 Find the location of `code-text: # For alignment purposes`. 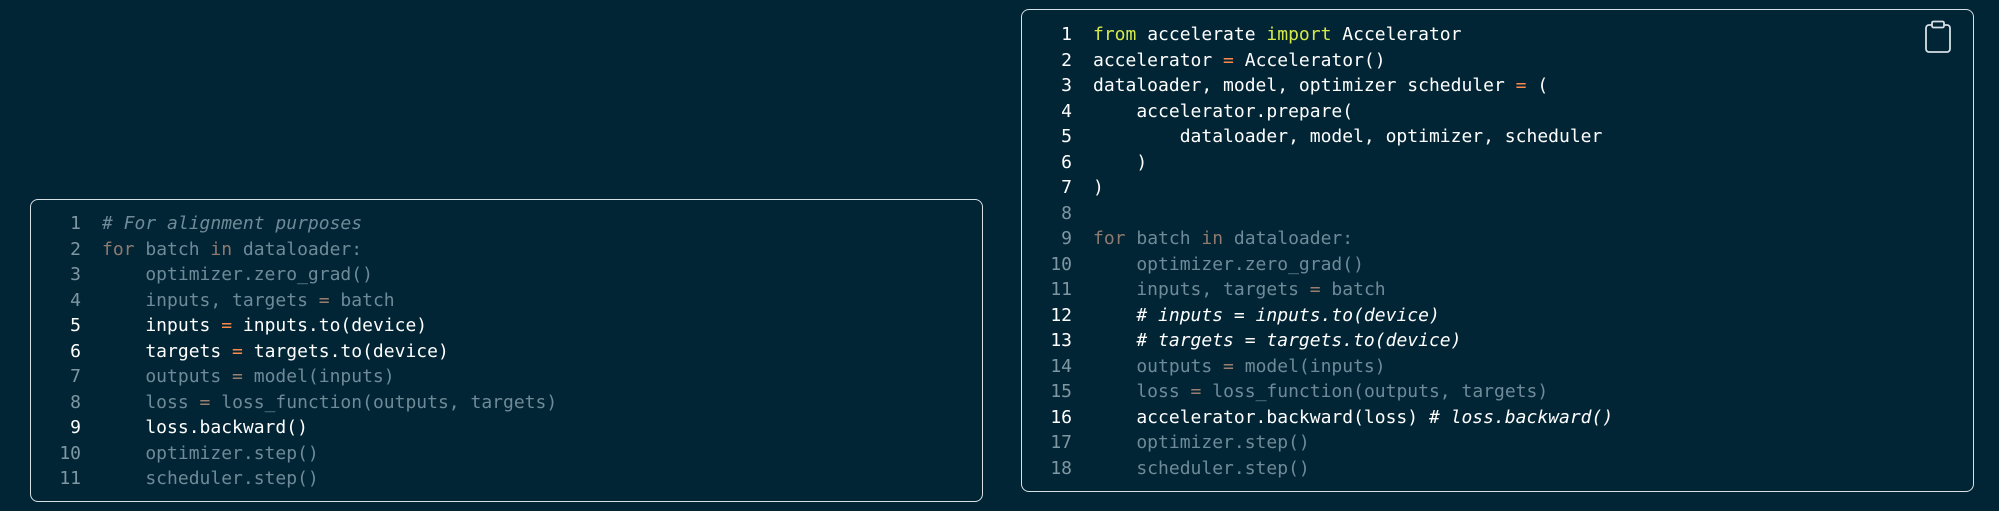

code-text: # For alignment purposes is located at coordinates (232, 224).